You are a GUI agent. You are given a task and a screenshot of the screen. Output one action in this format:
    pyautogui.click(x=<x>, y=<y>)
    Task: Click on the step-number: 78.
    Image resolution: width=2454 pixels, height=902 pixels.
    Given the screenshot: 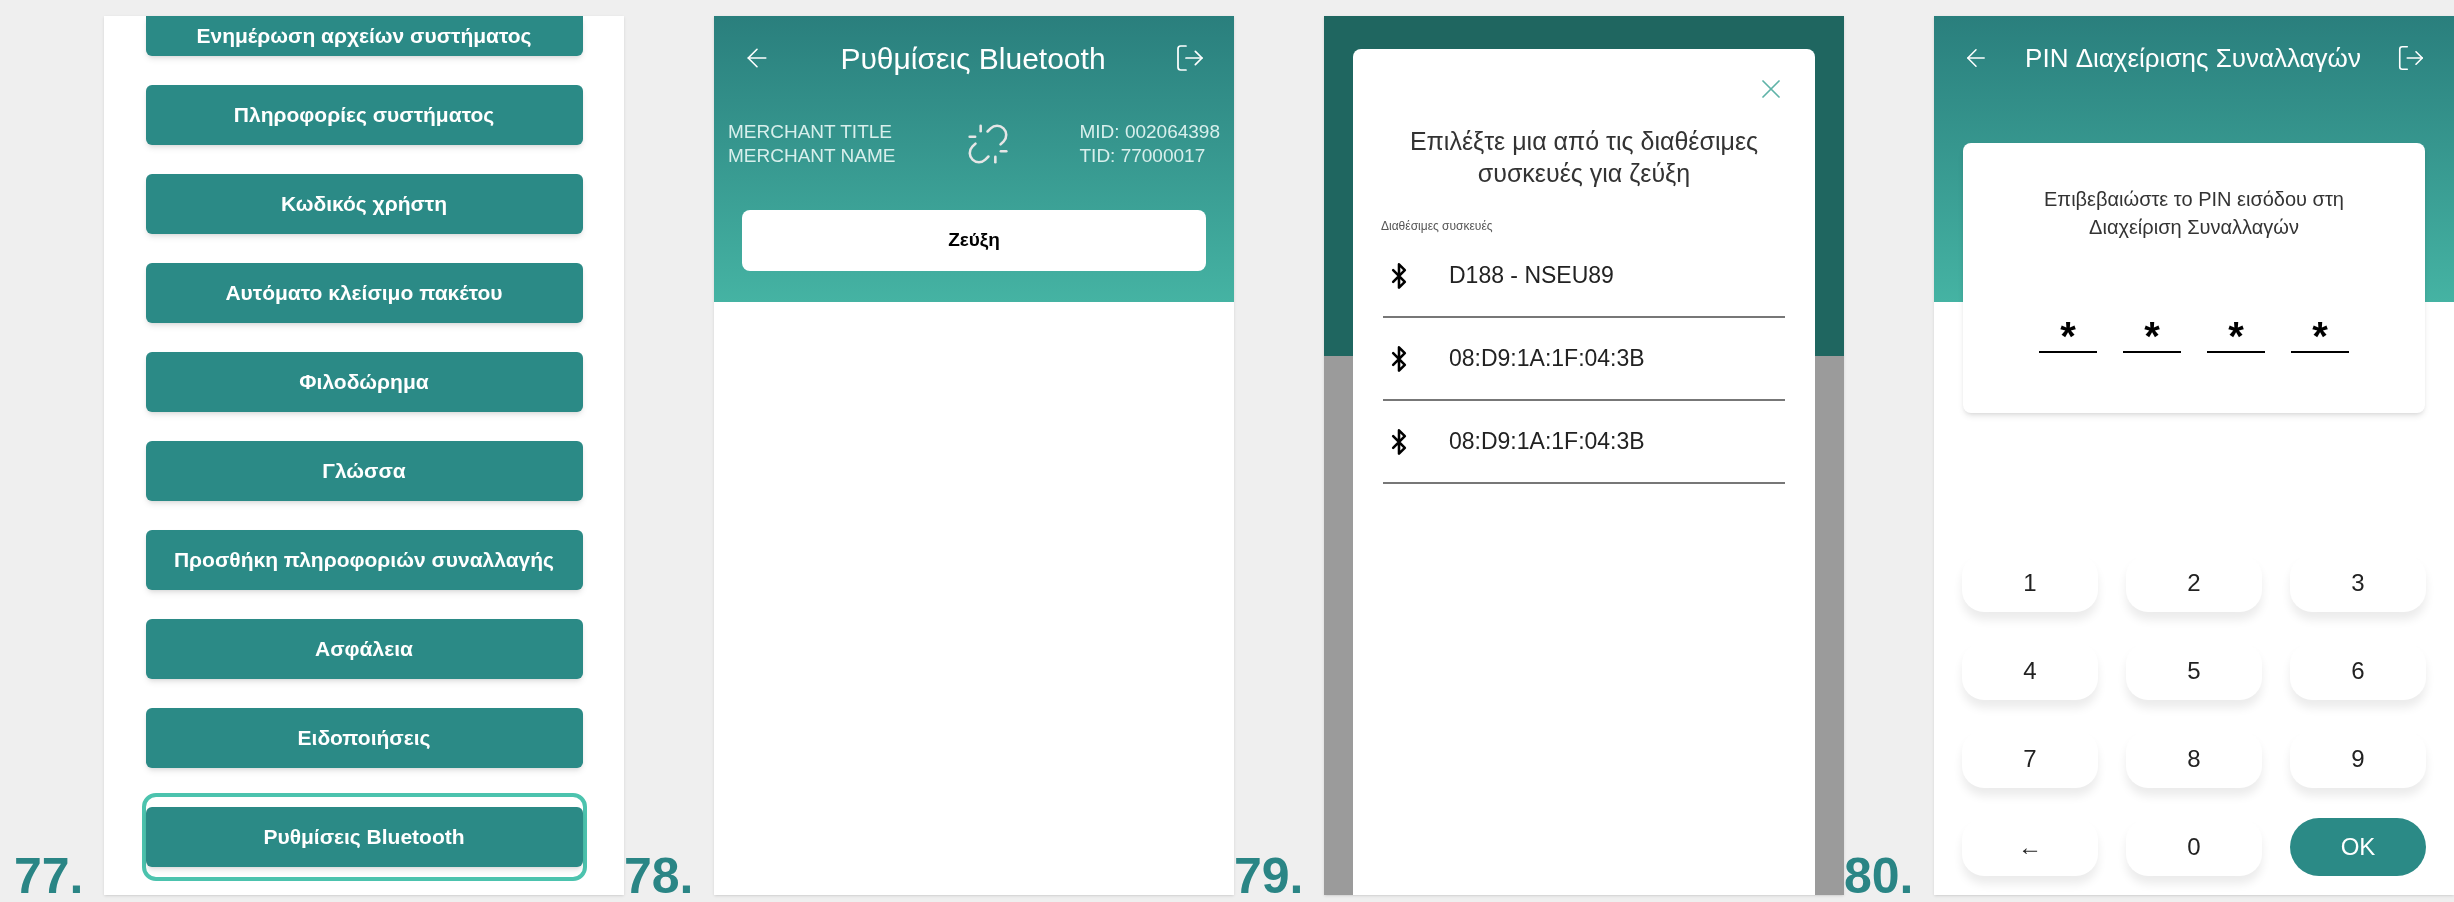 What is the action you would take?
    pyautogui.click(x=659, y=876)
    